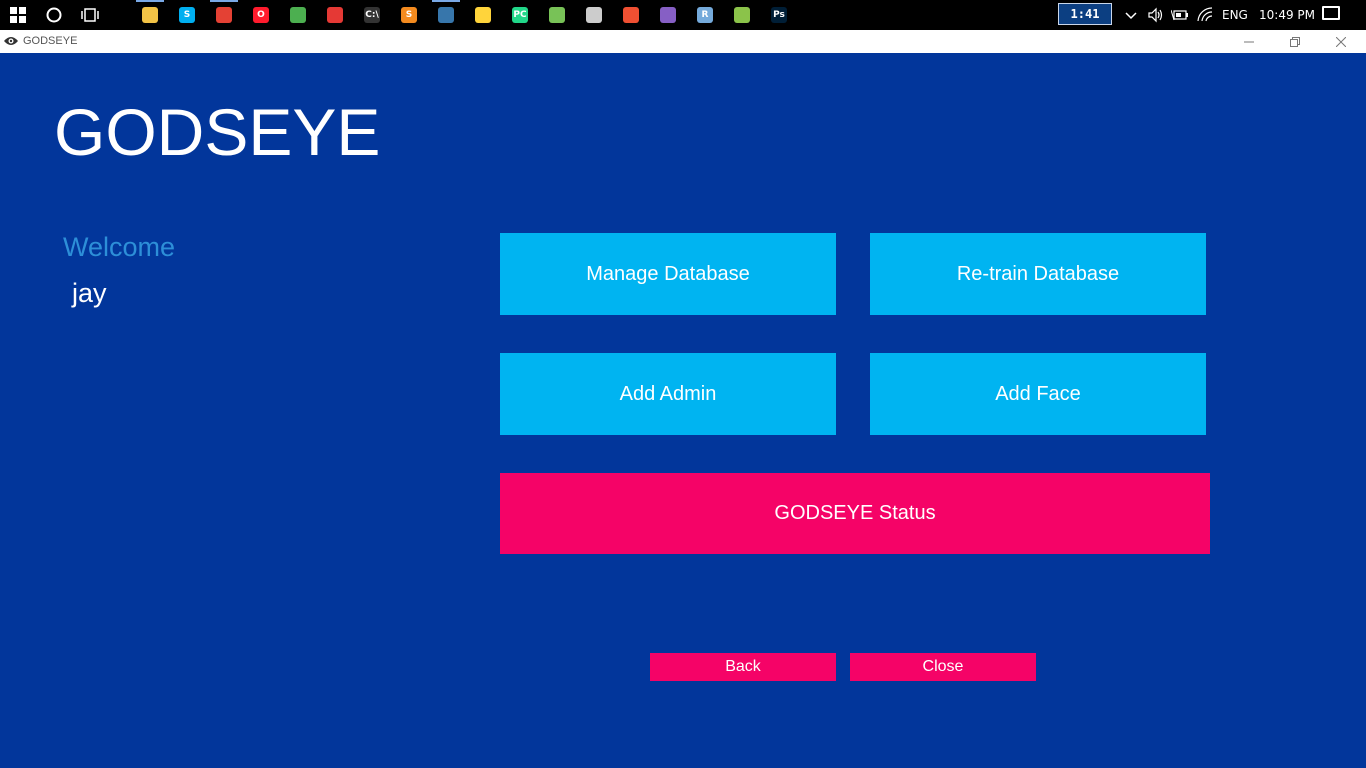 The width and height of the screenshot is (1366, 768). I want to click on volume-icon, so click(1155, 15).